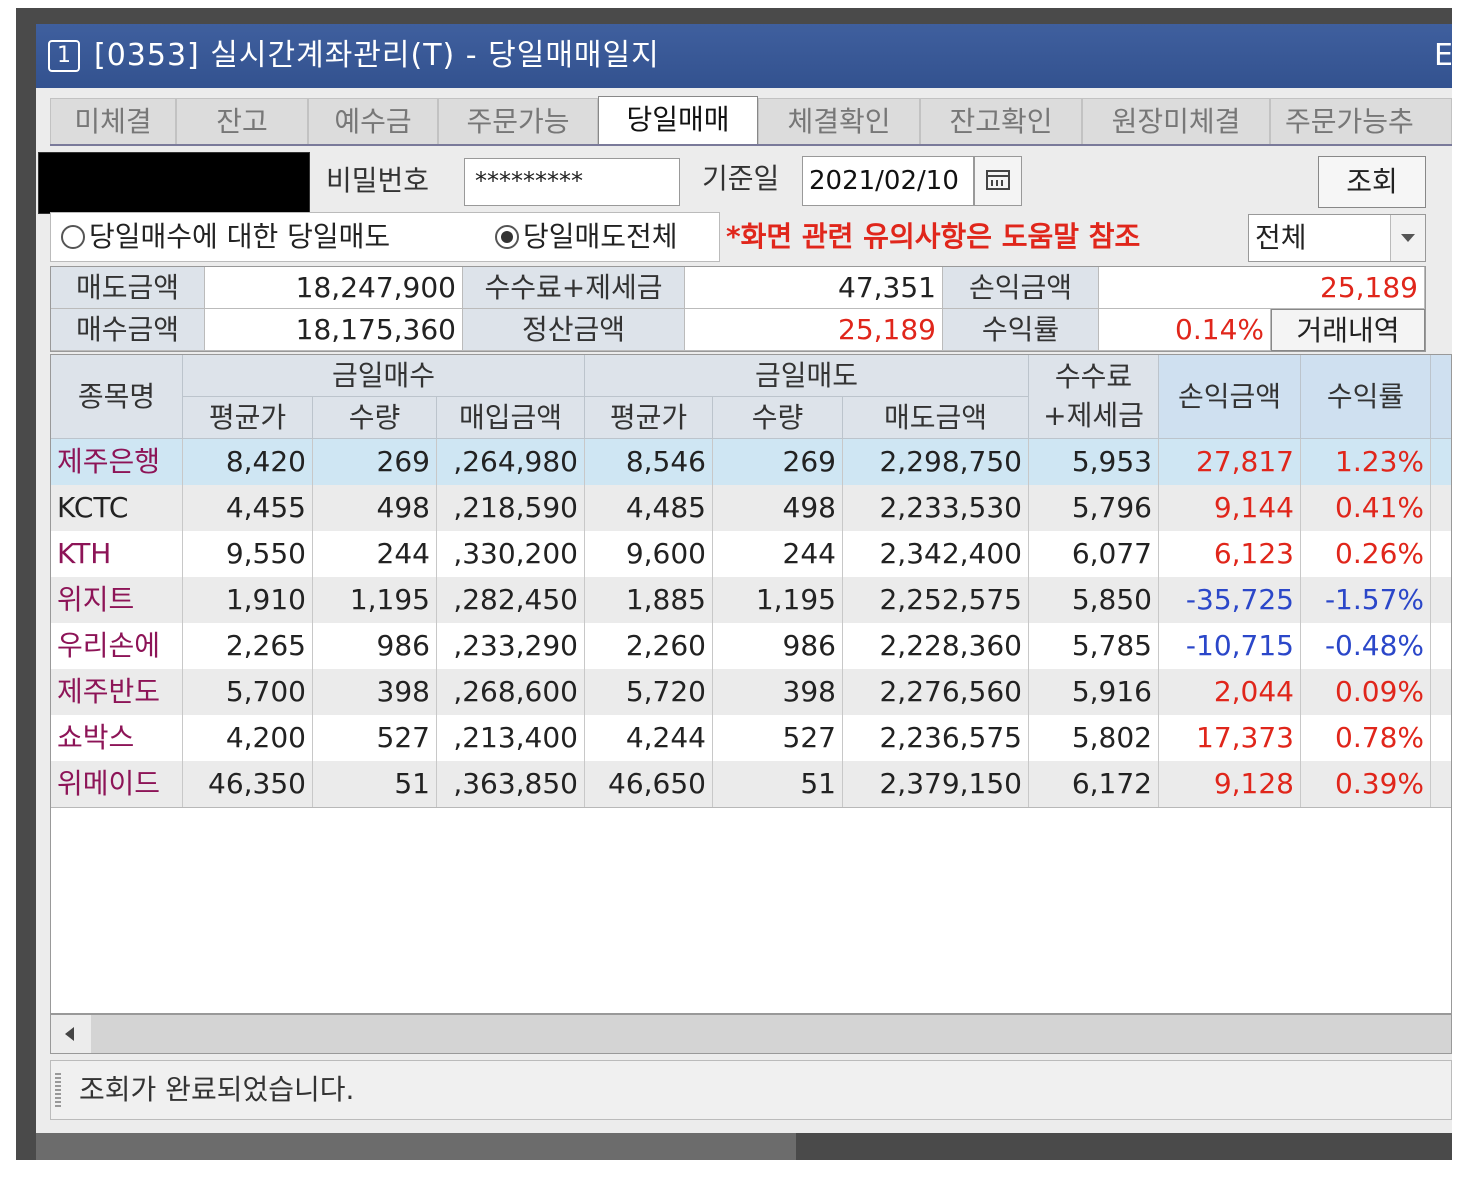 Image resolution: width=1461 pixels, height=1181 pixels. Describe the element at coordinates (117, 784) in the screenshot. I see `cell-name: 위메이드` at that location.